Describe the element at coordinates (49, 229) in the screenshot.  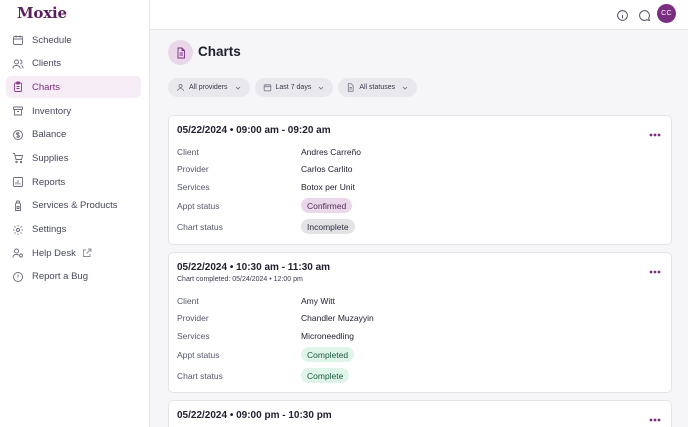
I see `sidebar-item-label: Settings` at that location.